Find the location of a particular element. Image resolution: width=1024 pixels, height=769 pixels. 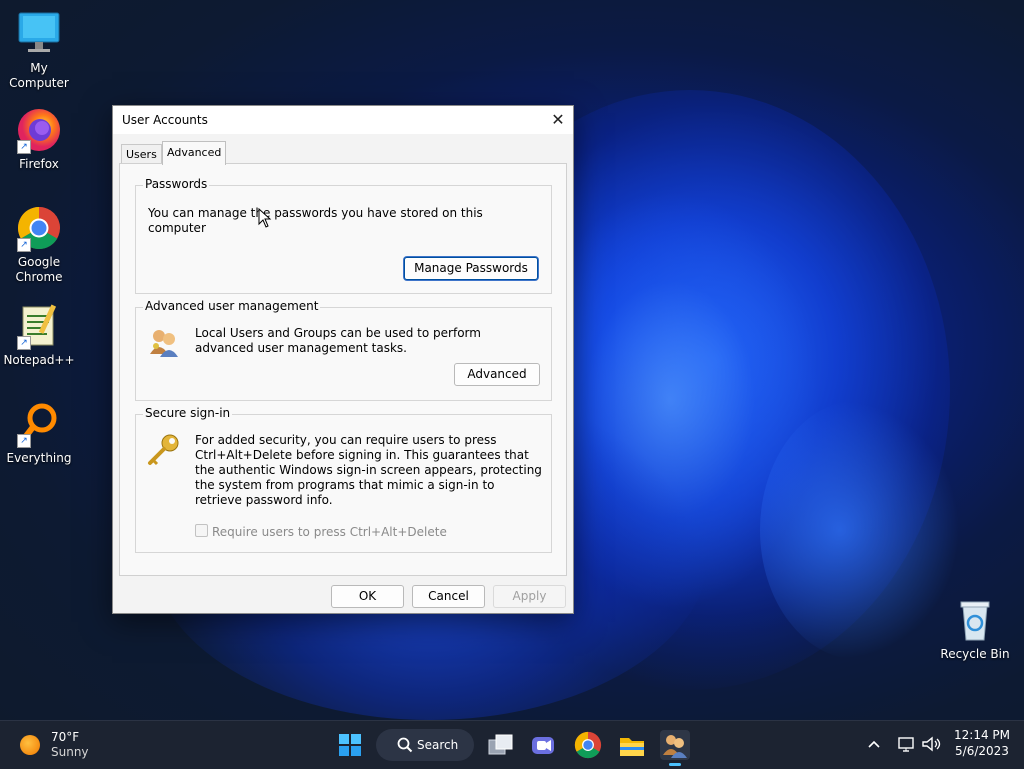

desktop-icon-label: Google Chrome is located at coordinates (39, 269).